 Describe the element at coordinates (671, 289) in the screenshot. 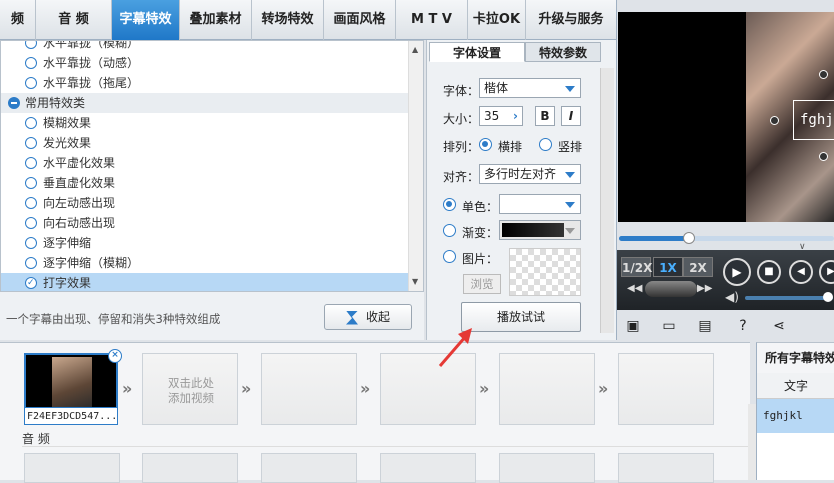

I see `jog-wheel` at that location.